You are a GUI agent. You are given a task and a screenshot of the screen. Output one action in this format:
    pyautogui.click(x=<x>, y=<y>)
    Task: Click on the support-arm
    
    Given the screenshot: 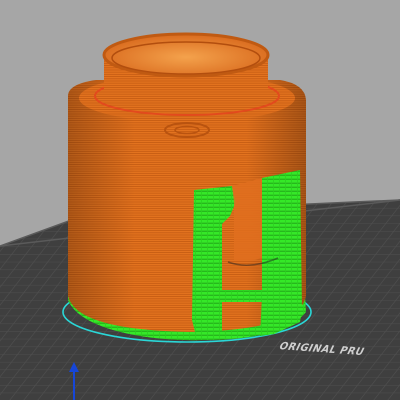 What is the action you would take?
    pyautogui.click(x=247, y=219)
    